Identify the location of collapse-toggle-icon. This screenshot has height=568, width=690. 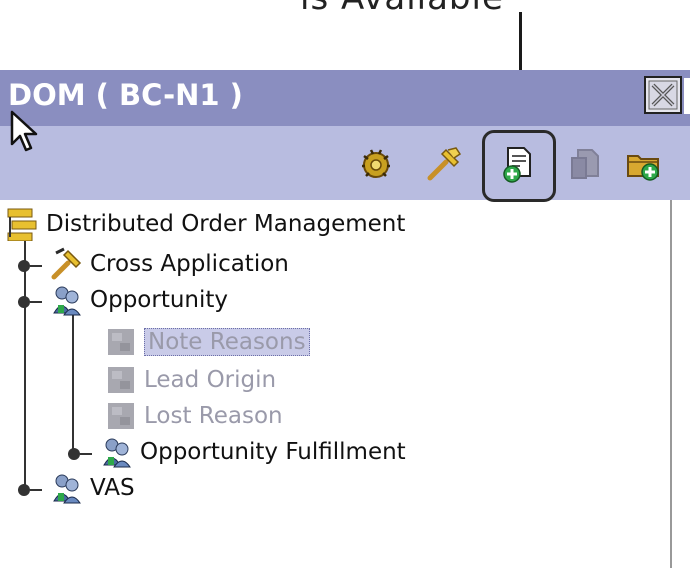
(29, 302).